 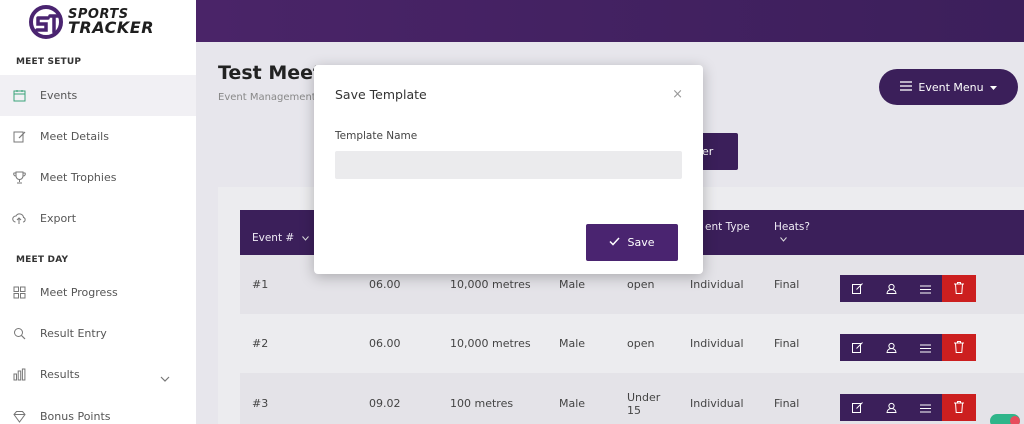 What do you see at coordinates (677, 94) in the screenshot?
I see `close-icon: ×` at bounding box center [677, 94].